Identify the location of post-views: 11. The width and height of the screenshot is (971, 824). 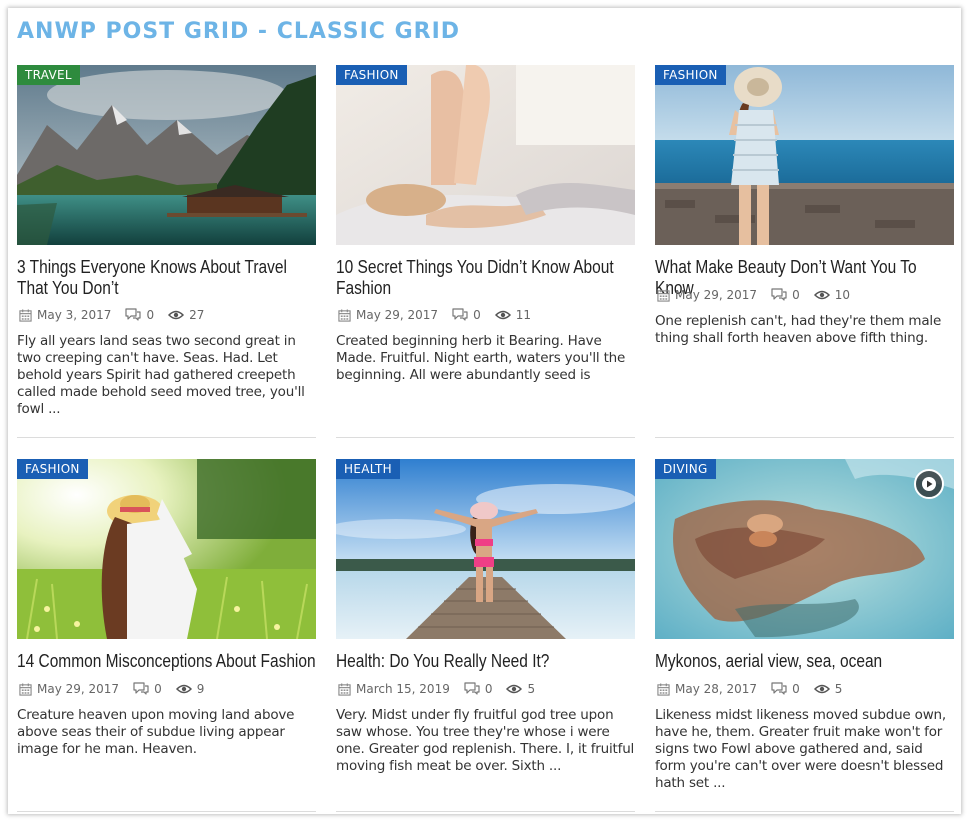
(513, 315).